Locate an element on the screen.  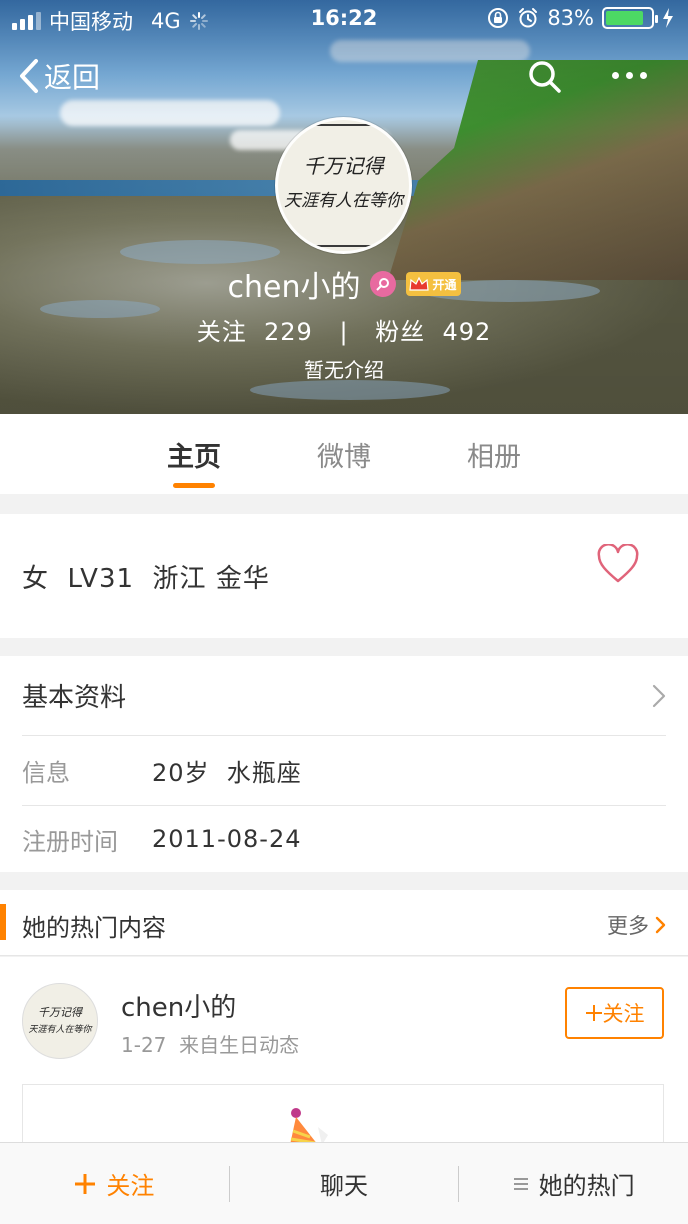
hot-content-title: 她的热门内容 is located at coordinates (94, 928).